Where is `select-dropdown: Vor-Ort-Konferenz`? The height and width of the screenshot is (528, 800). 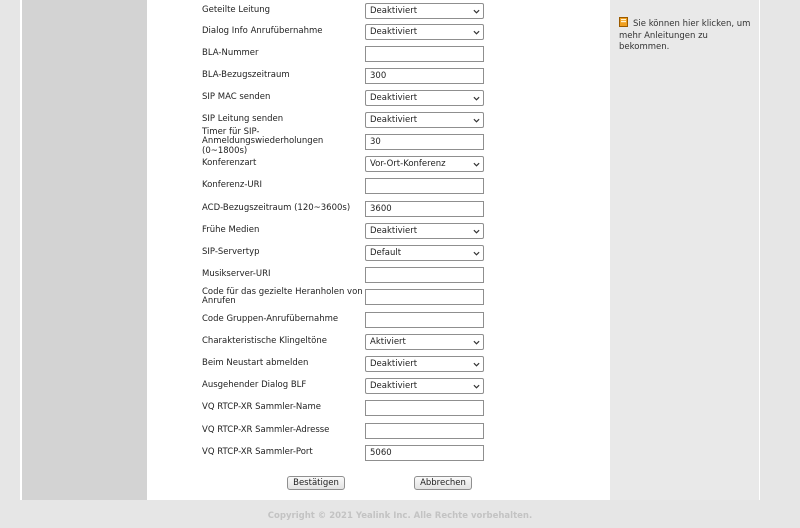
select-dropdown: Vor-Ort-Konferenz is located at coordinates (424, 164).